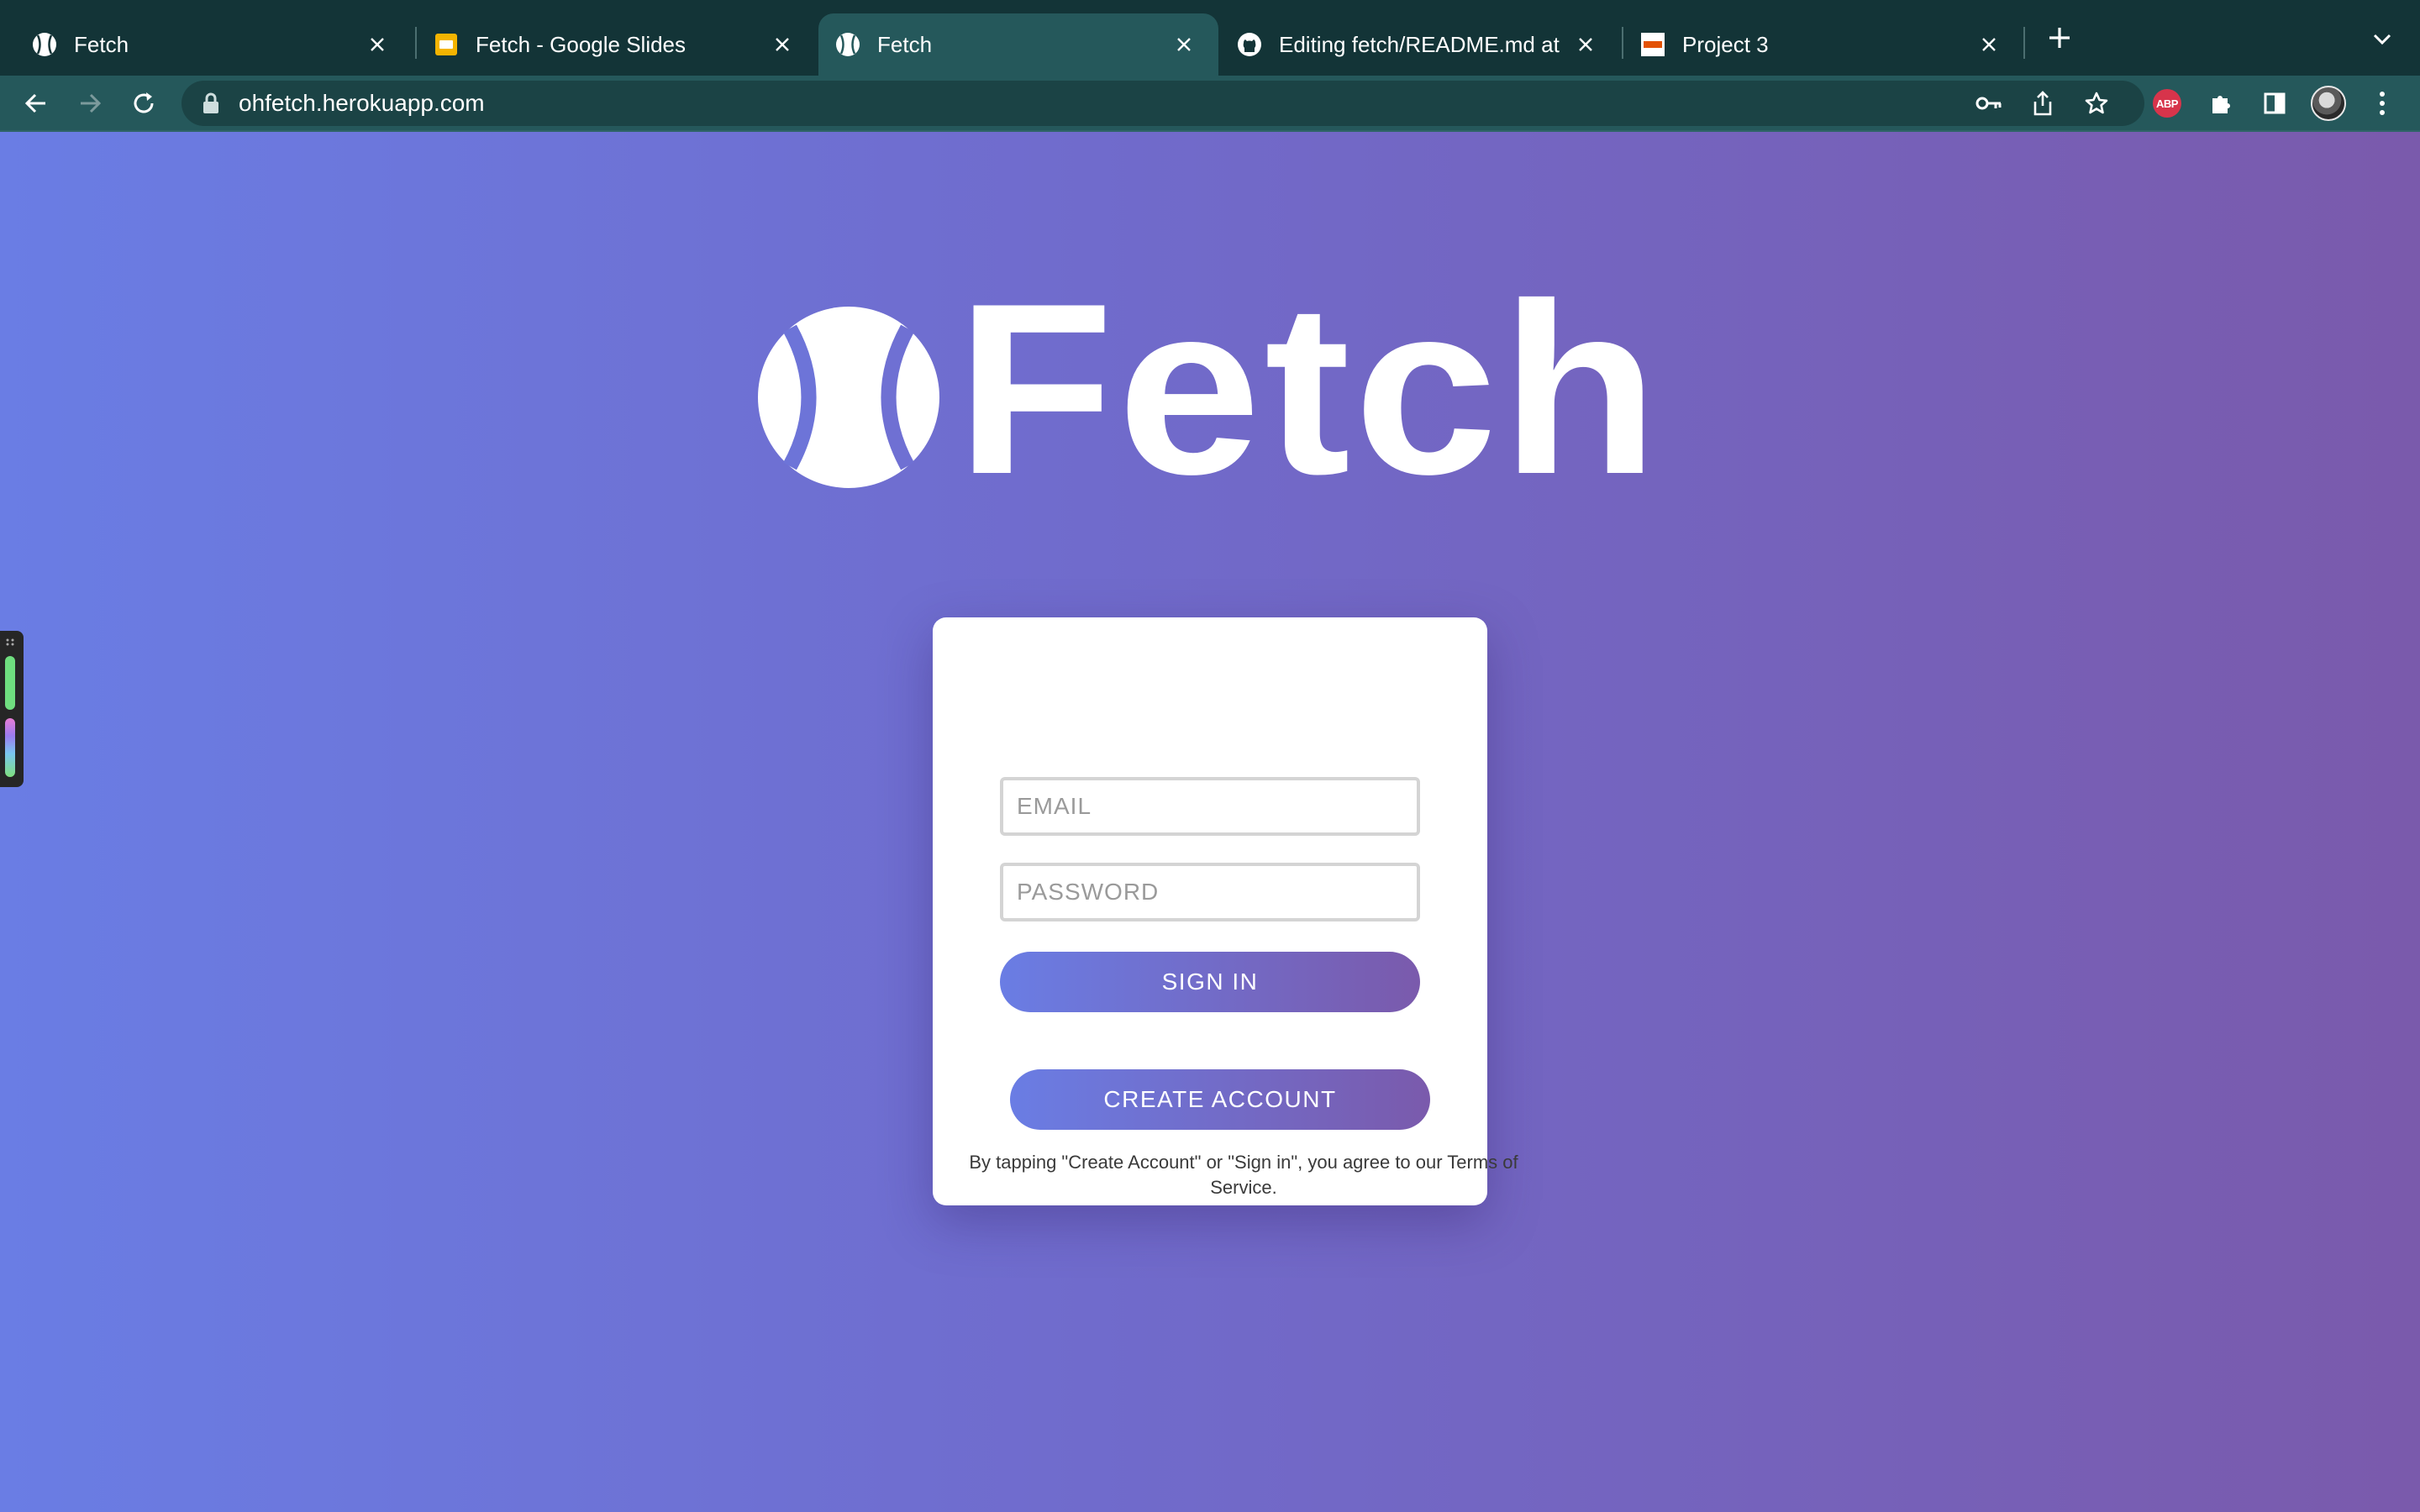  I want to click on adblock-extension-button: ABP, so click(2167, 103).